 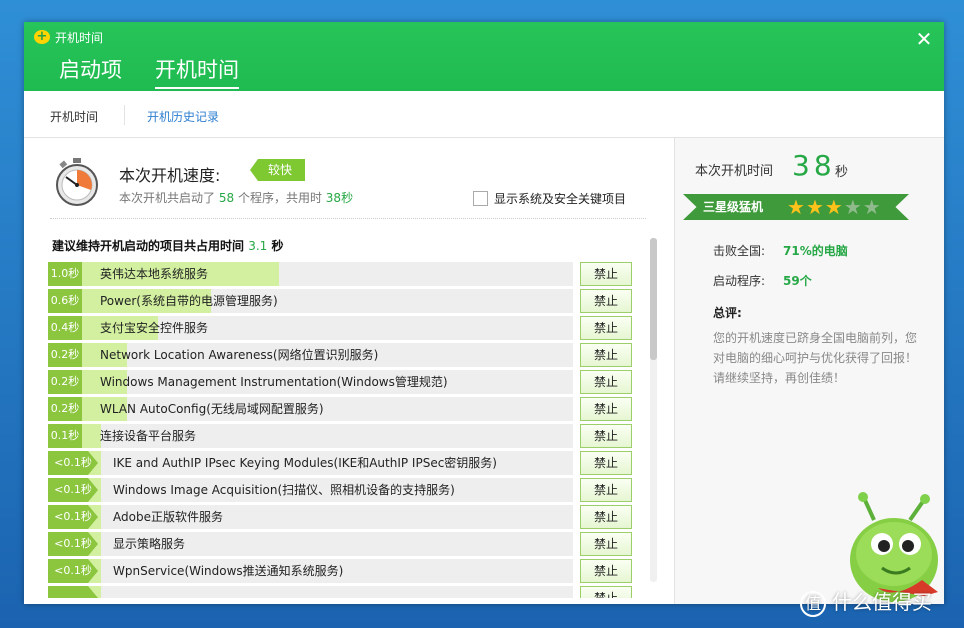 I want to click on close-button: ✕, so click(x=924, y=39).